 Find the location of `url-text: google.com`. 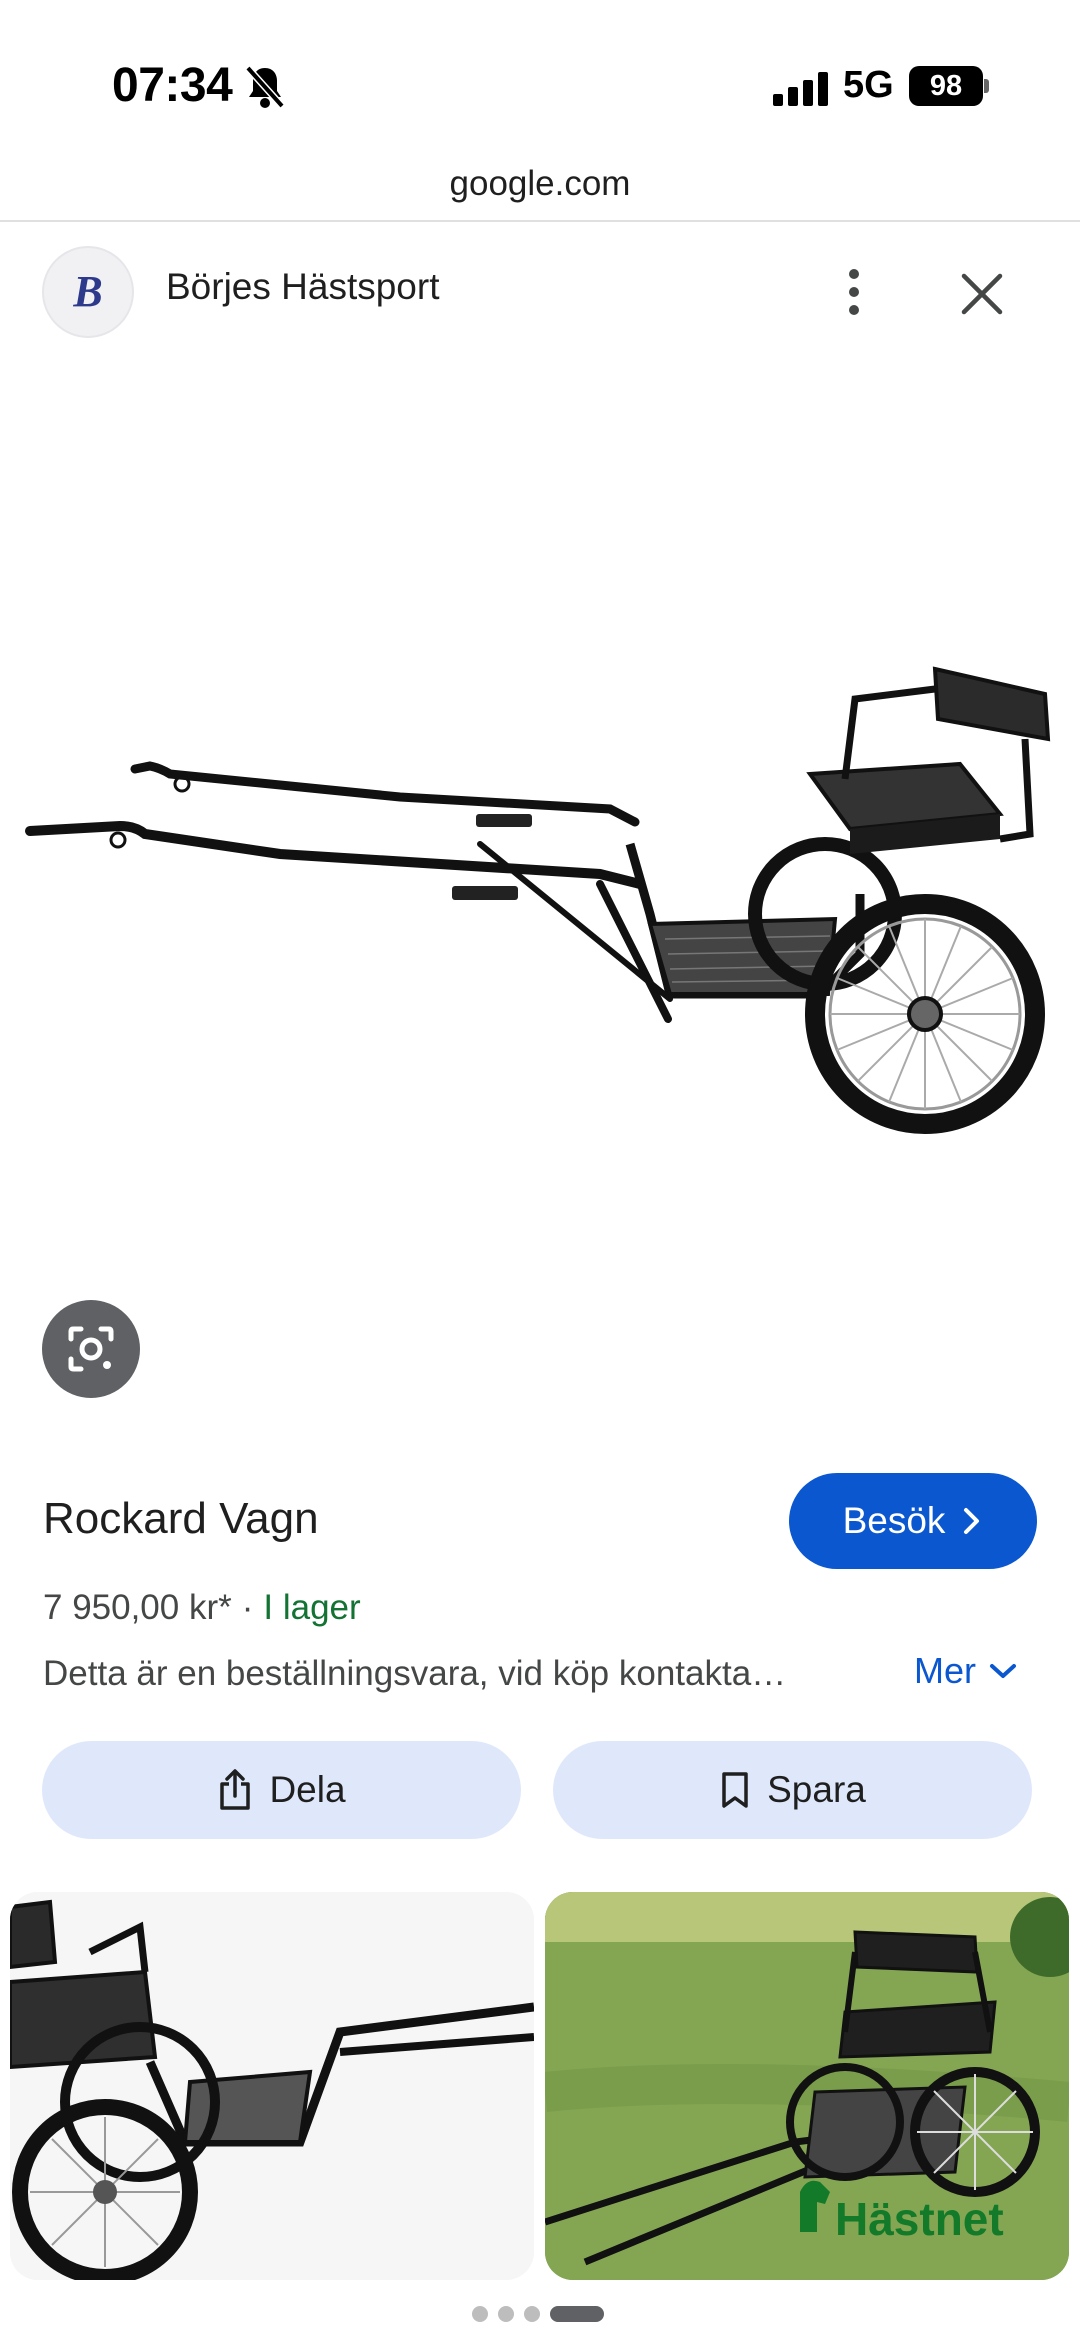

url-text: google.com is located at coordinates (540, 183).